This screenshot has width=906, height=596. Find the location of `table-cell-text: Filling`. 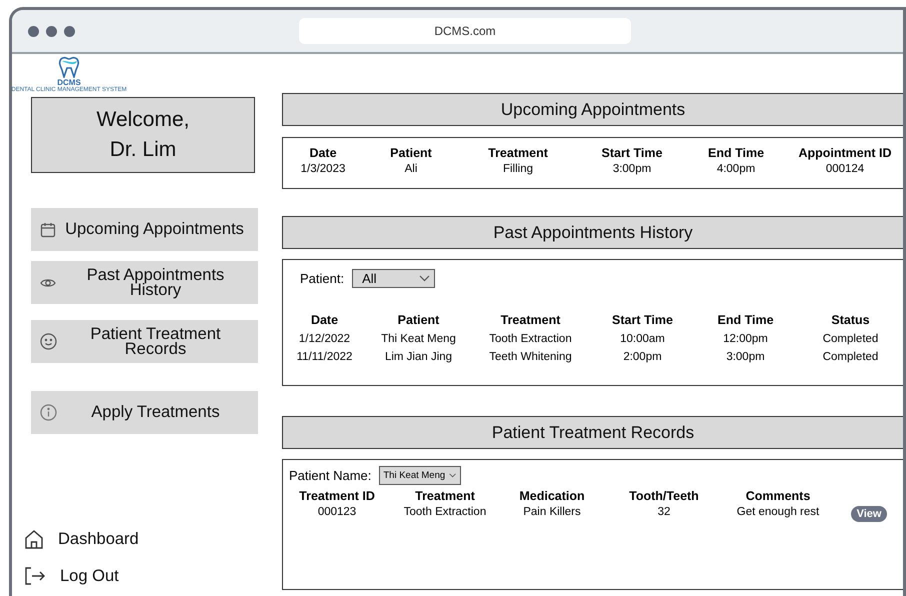

table-cell-text: Filling is located at coordinates (518, 169).